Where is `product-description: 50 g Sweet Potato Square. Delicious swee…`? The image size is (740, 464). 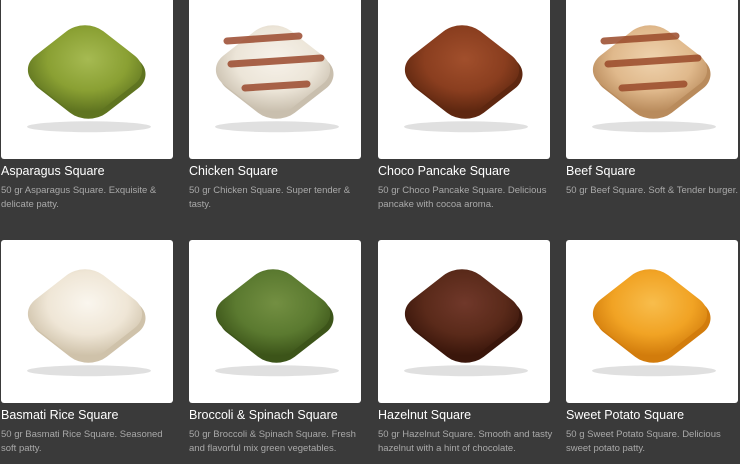
product-description: 50 g Sweet Potato Square. Delicious swee… is located at coordinates (643, 441).